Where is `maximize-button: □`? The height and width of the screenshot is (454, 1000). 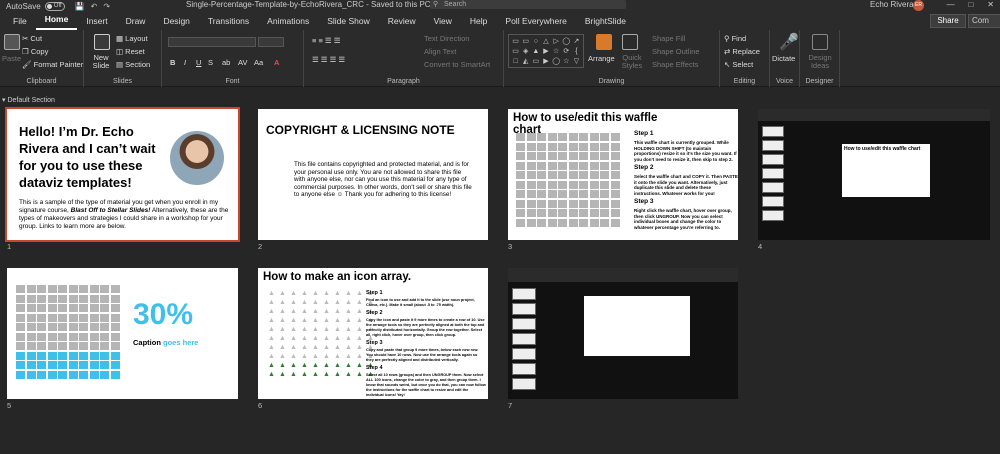 maximize-button: □ is located at coordinates (970, 4).